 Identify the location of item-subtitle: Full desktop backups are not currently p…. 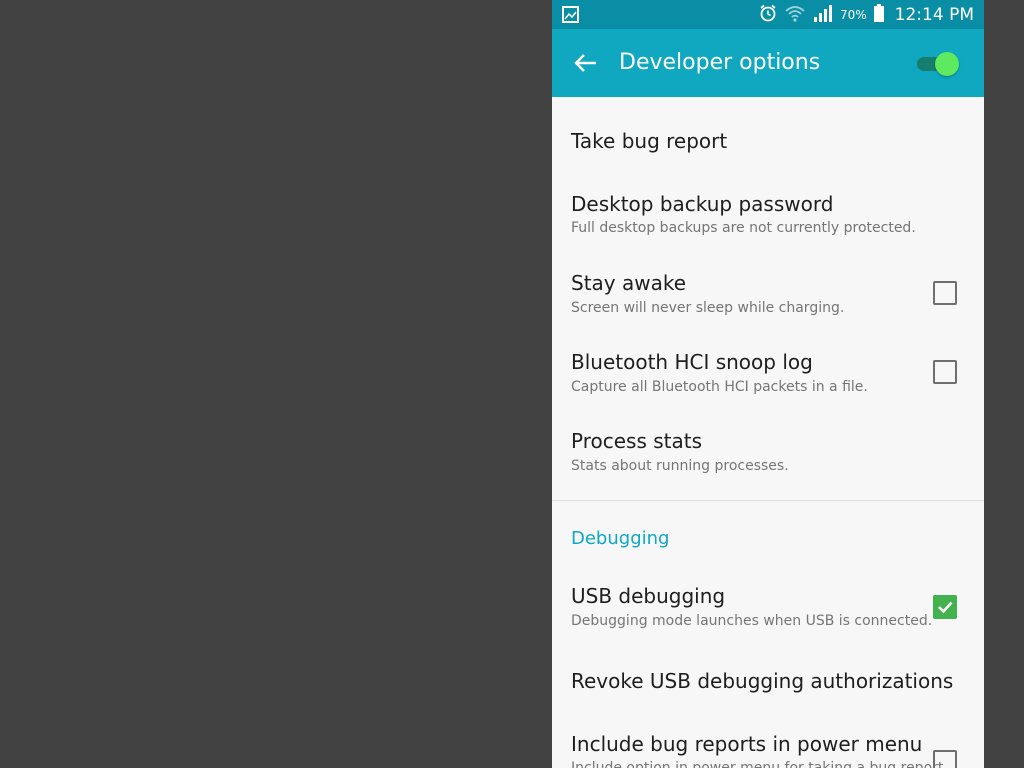
(743, 228).